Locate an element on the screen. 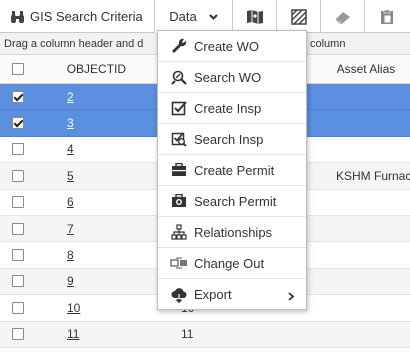  hatch-icon is located at coordinates (298, 16).